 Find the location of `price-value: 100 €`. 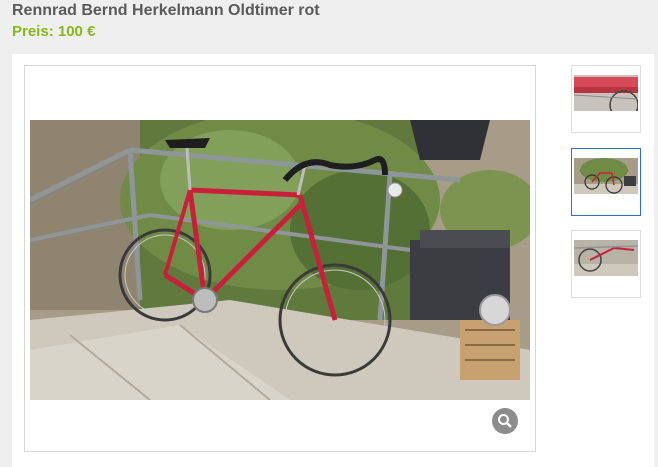

price-value: 100 € is located at coordinates (76, 31).